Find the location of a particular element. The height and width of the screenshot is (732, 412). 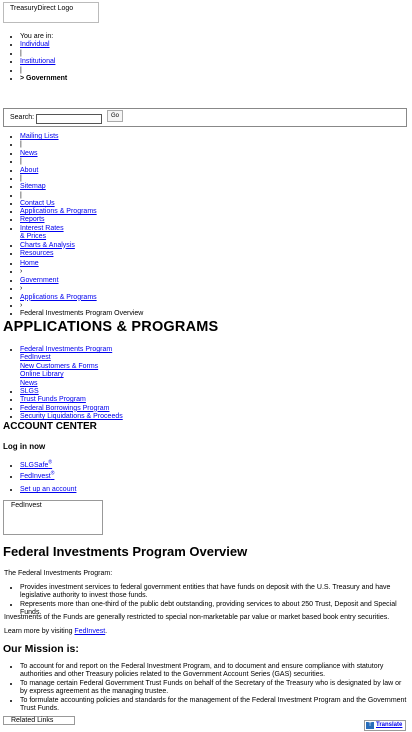

main-nav-applications: Applications & Programs is located at coordinates (58, 211).